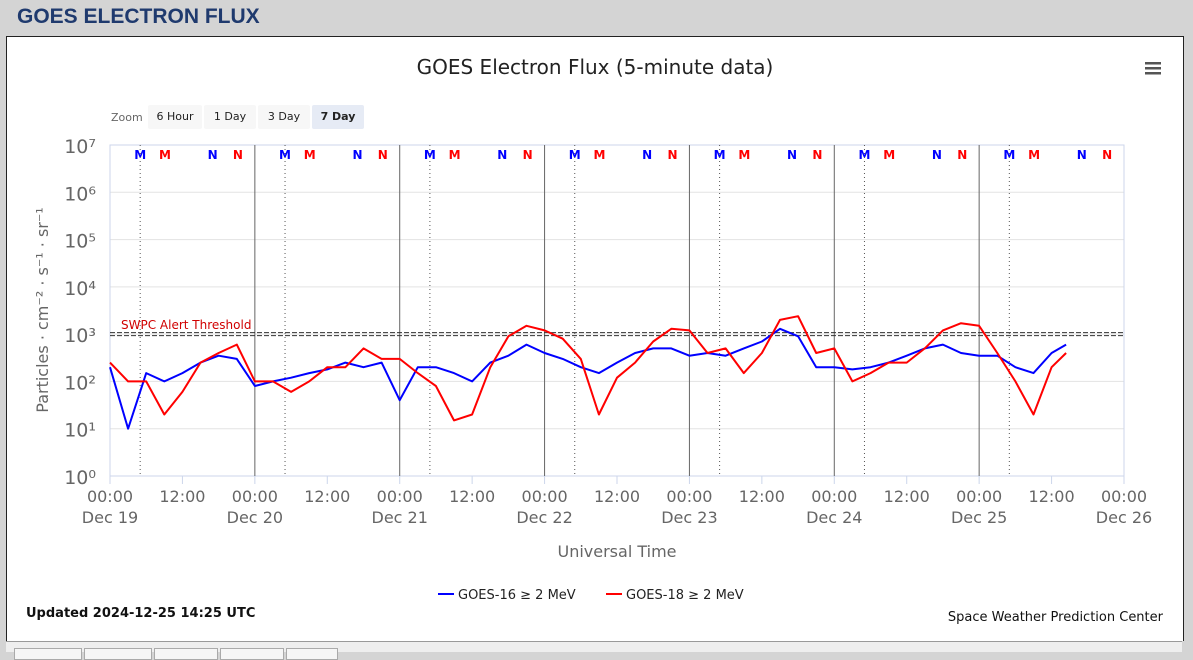  What do you see at coordinates (685, 595) in the screenshot?
I see `legend-label: GOES-18 ≥ 2 MeV` at bounding box center [685, 595].